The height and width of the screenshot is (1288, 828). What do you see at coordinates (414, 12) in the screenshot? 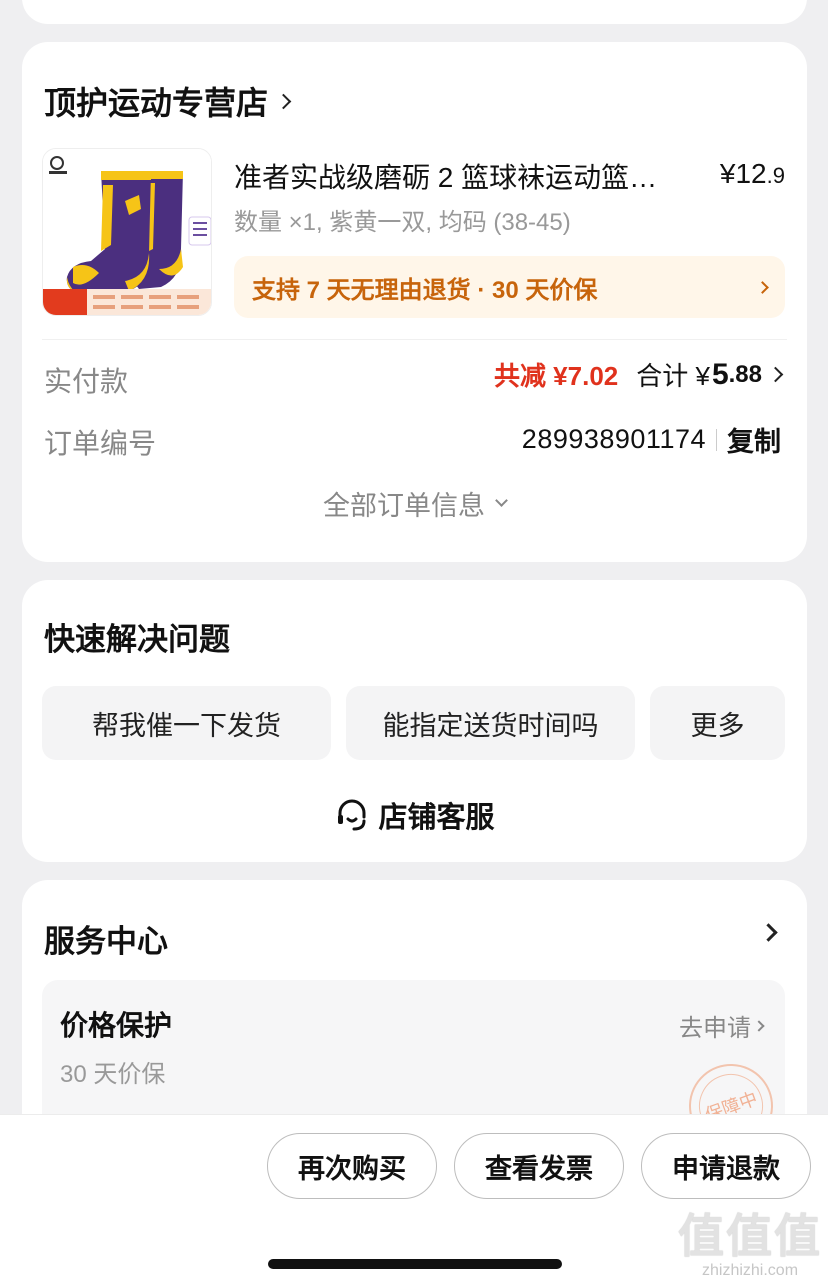
I see `previous-card` at bounding box center [414, 12].